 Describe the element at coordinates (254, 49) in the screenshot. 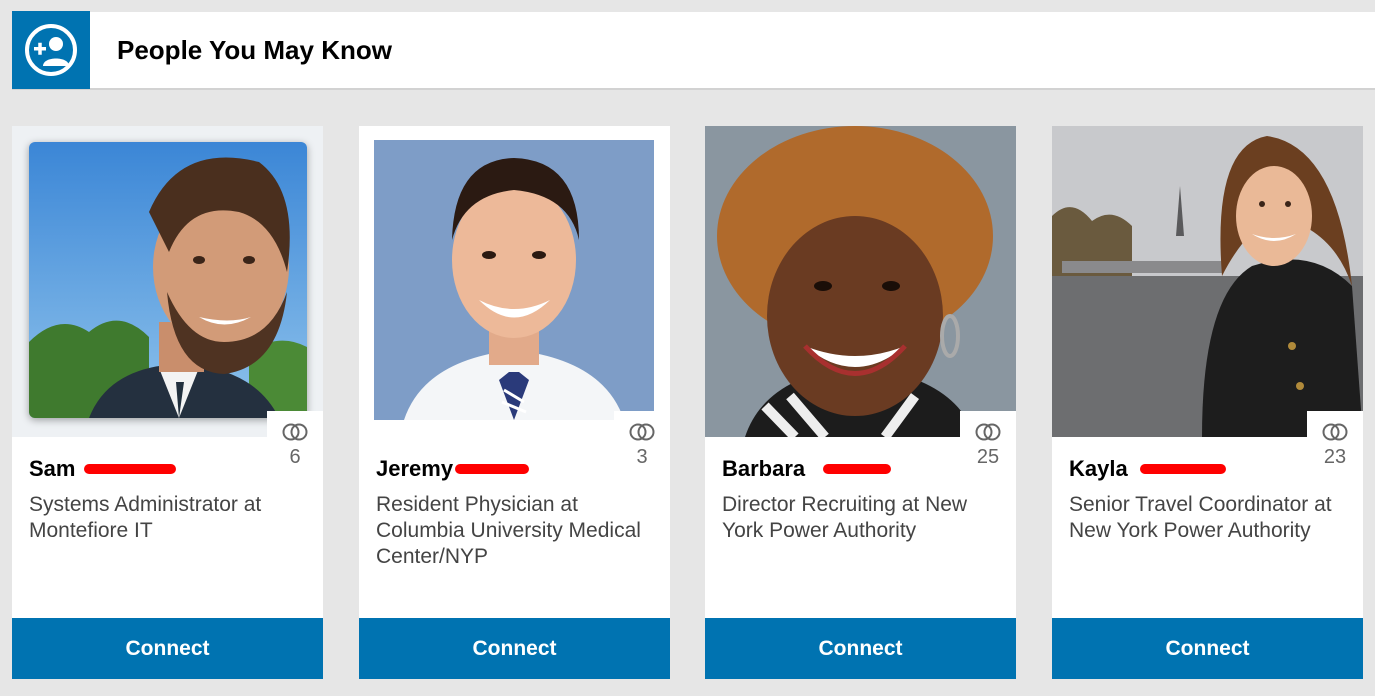

I see `page-title: People You May Know` at that location.